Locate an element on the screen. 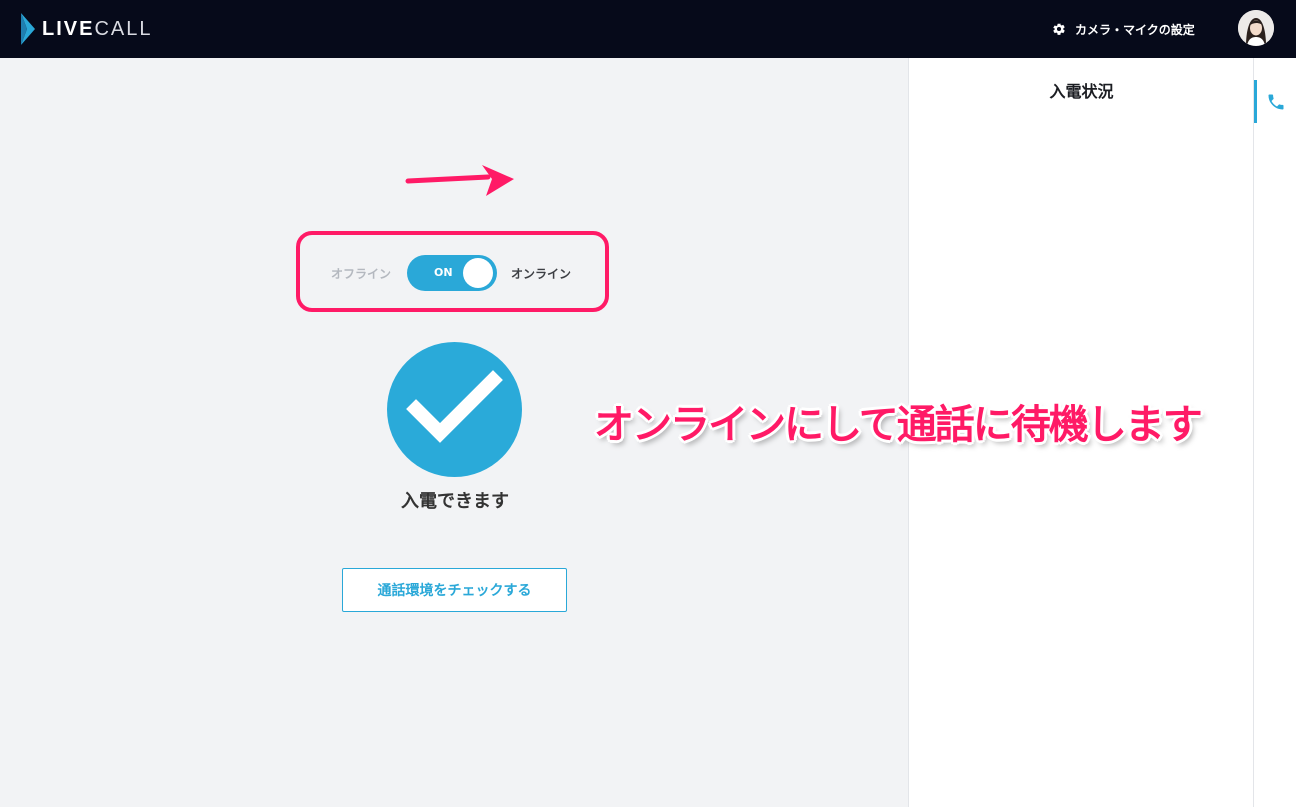 The image size is (1296, 807). status-message: 入電できます is located at coordinates (455, 501).